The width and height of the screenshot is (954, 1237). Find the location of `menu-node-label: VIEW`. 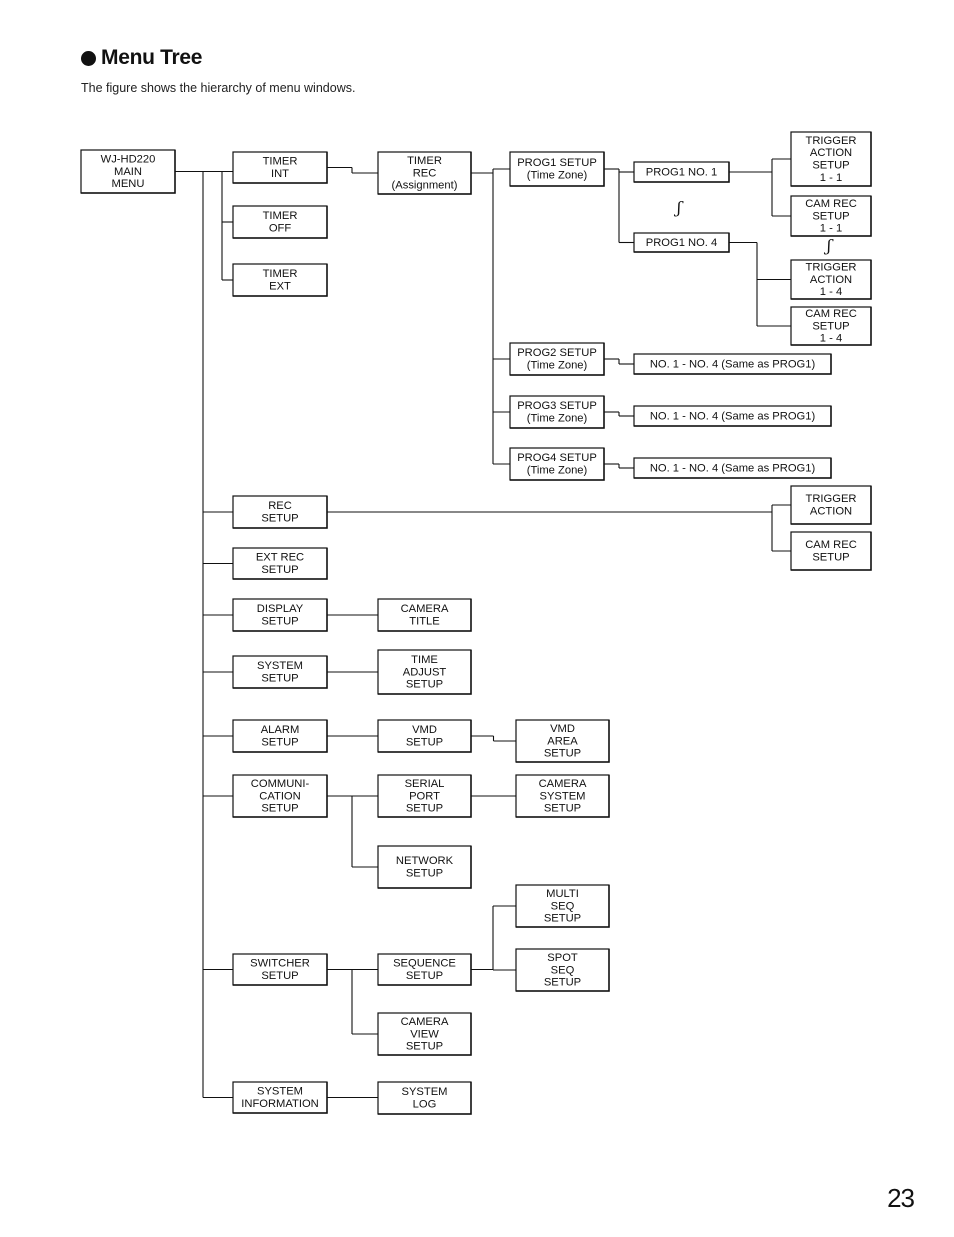

menu-node-label: VIEW is located at coordinates (424, 1034).